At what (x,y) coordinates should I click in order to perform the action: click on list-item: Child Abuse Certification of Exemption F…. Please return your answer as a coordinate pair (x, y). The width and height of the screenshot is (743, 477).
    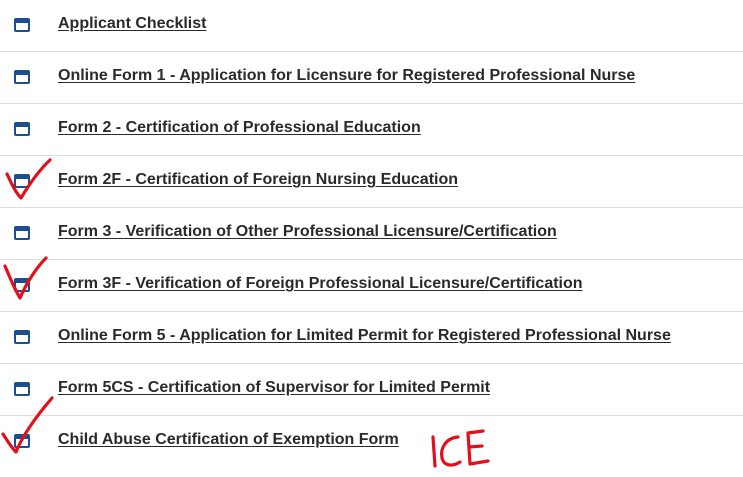
    Looking at the image, I should click on (371, 442).